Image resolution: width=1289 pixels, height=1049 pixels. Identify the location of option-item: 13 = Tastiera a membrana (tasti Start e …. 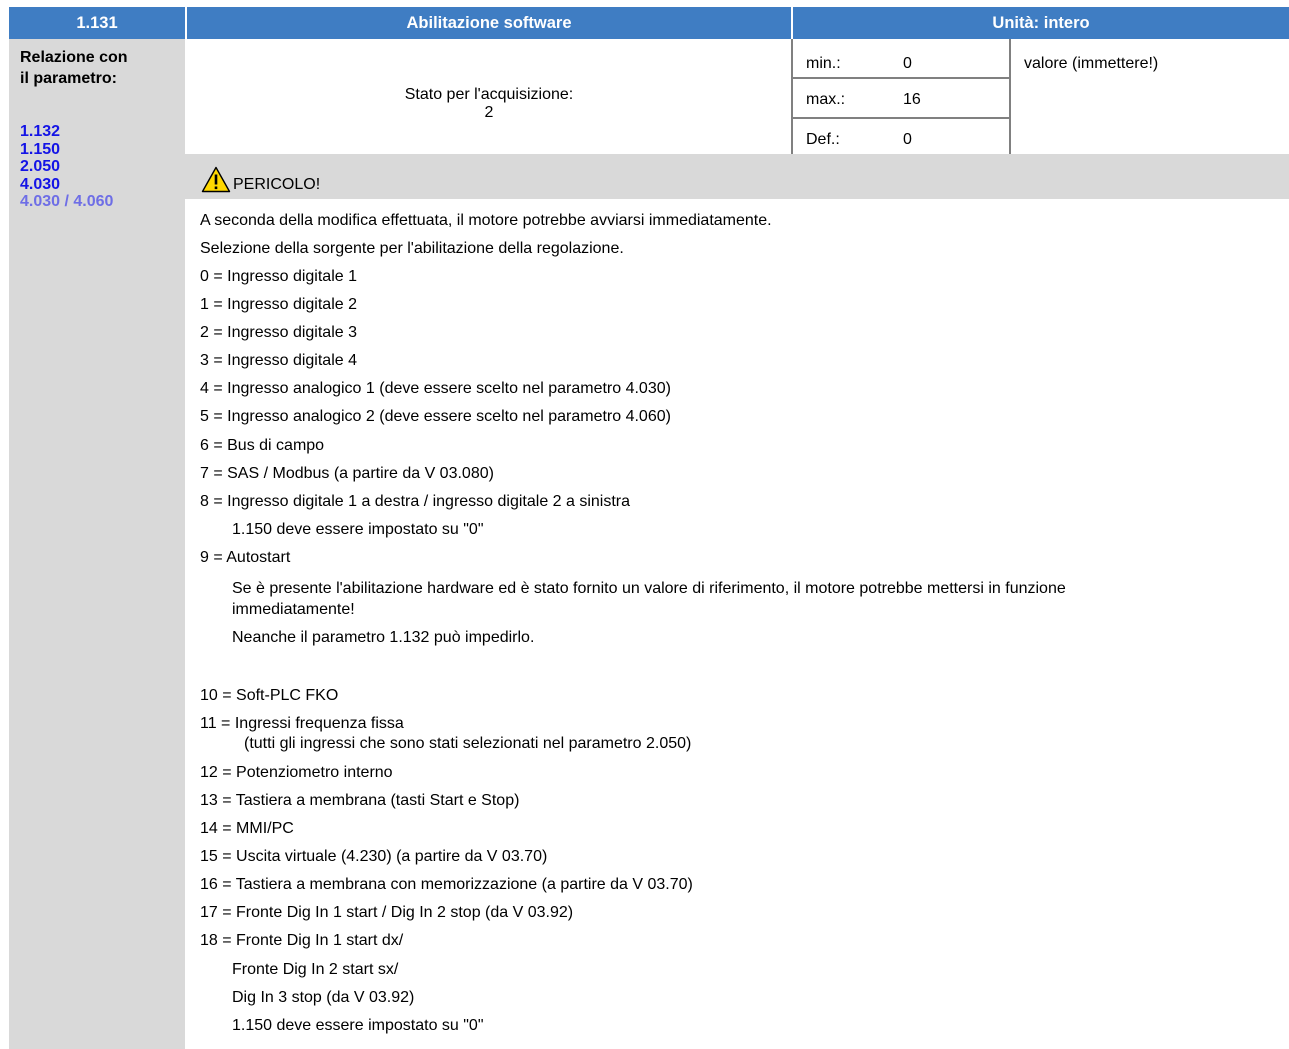
(360, 800).